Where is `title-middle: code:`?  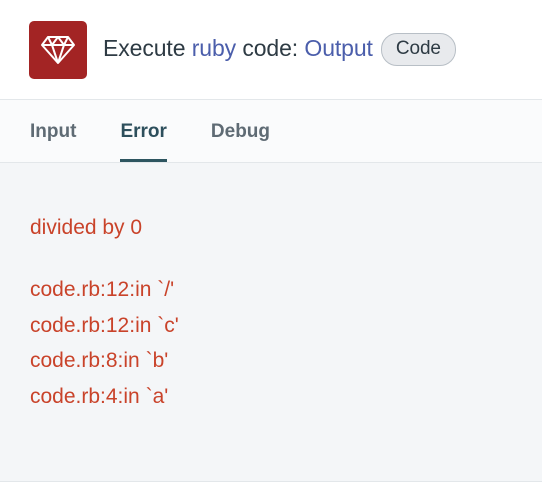
title-middle: code: is located at coordinates (270, 48).